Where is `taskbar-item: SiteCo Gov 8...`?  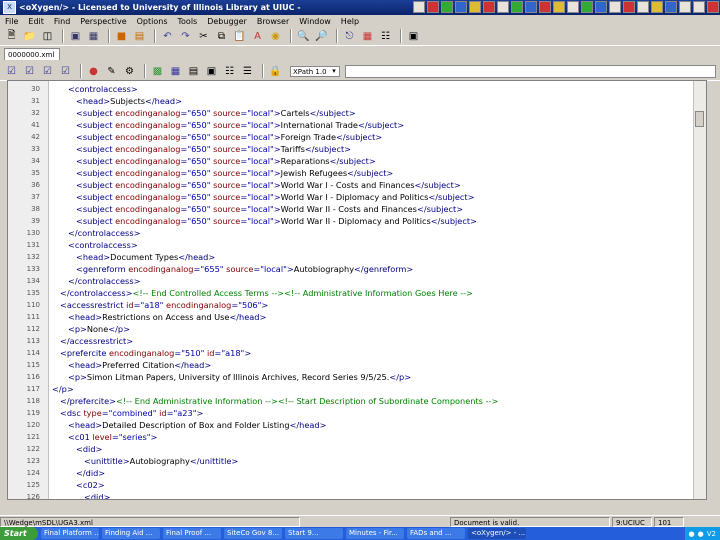
taskbar-item: SiteCo Gov 8... is located at coordinates (253, 533).